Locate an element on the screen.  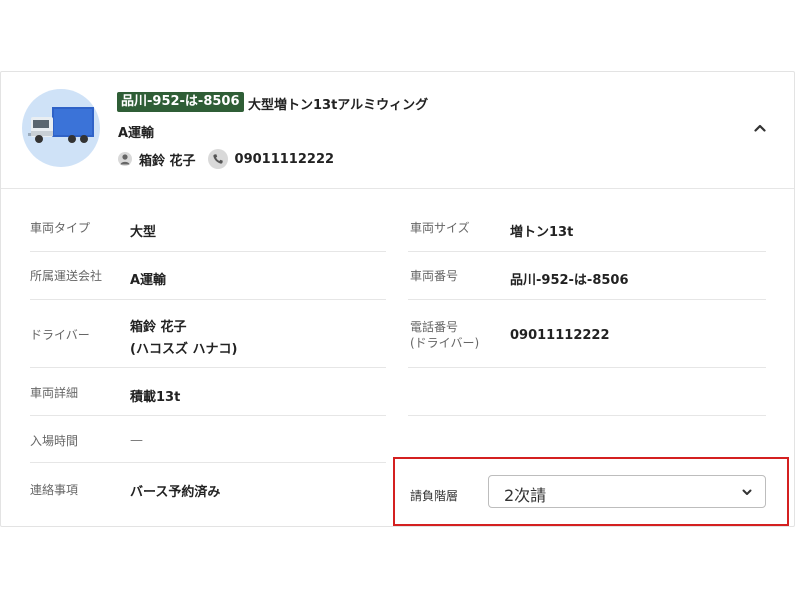
vehicle-type-value: 大型 is located at coordinates (143, 232).